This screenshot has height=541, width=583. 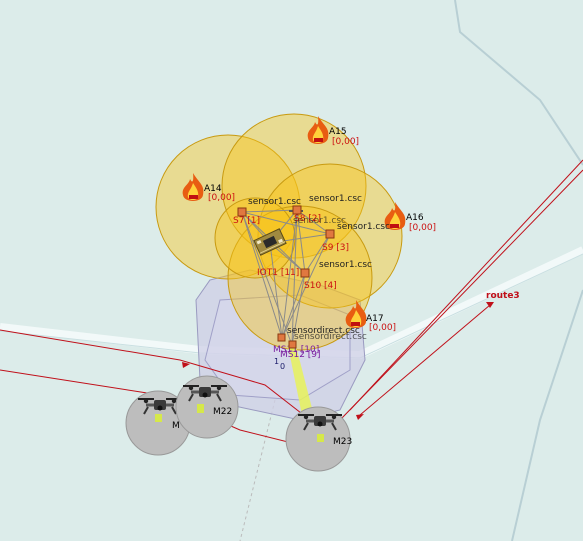 What do you see at coordinates (222, 412) in the screenshot?
I see `svg-text: M22` at bounding box center [222, 412].